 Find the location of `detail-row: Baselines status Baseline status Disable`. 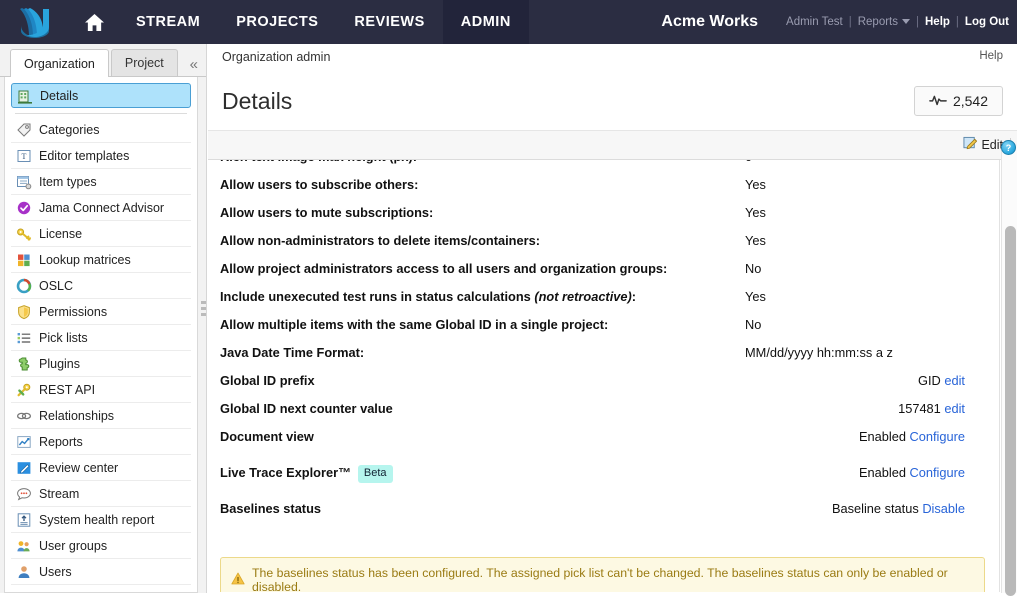

detail-row: Baselines status Baseline status Disable is located at coordinates (609, 509).